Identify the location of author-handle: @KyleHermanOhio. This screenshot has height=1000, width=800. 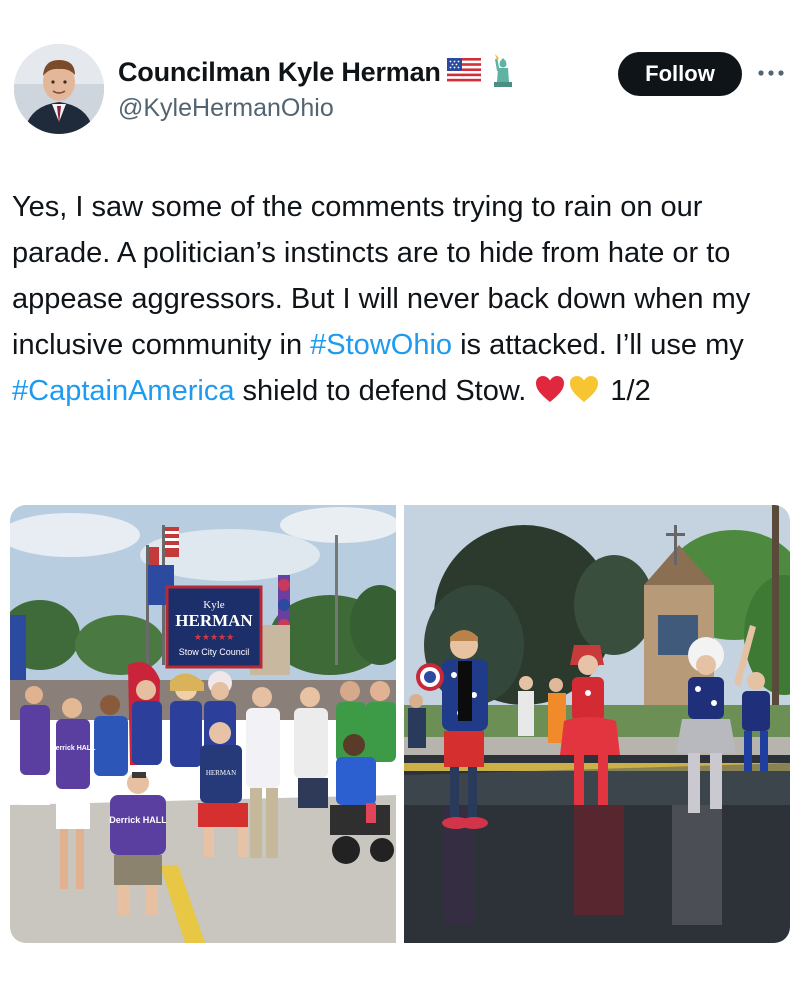
(317, 108).